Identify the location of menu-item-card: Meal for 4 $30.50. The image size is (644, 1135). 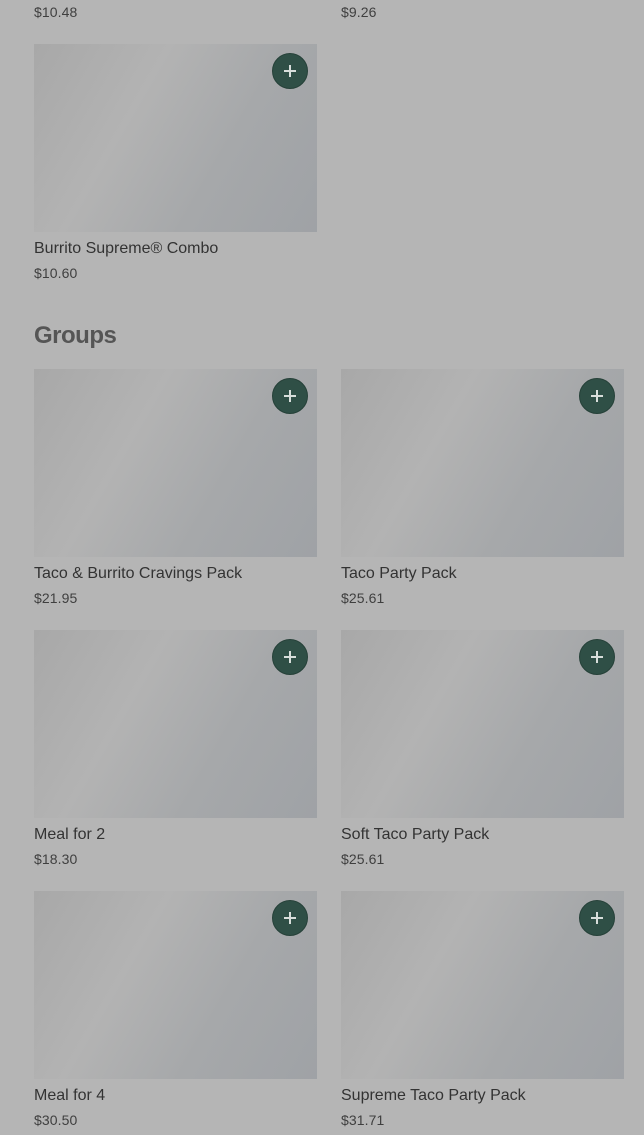
(175, 1009).